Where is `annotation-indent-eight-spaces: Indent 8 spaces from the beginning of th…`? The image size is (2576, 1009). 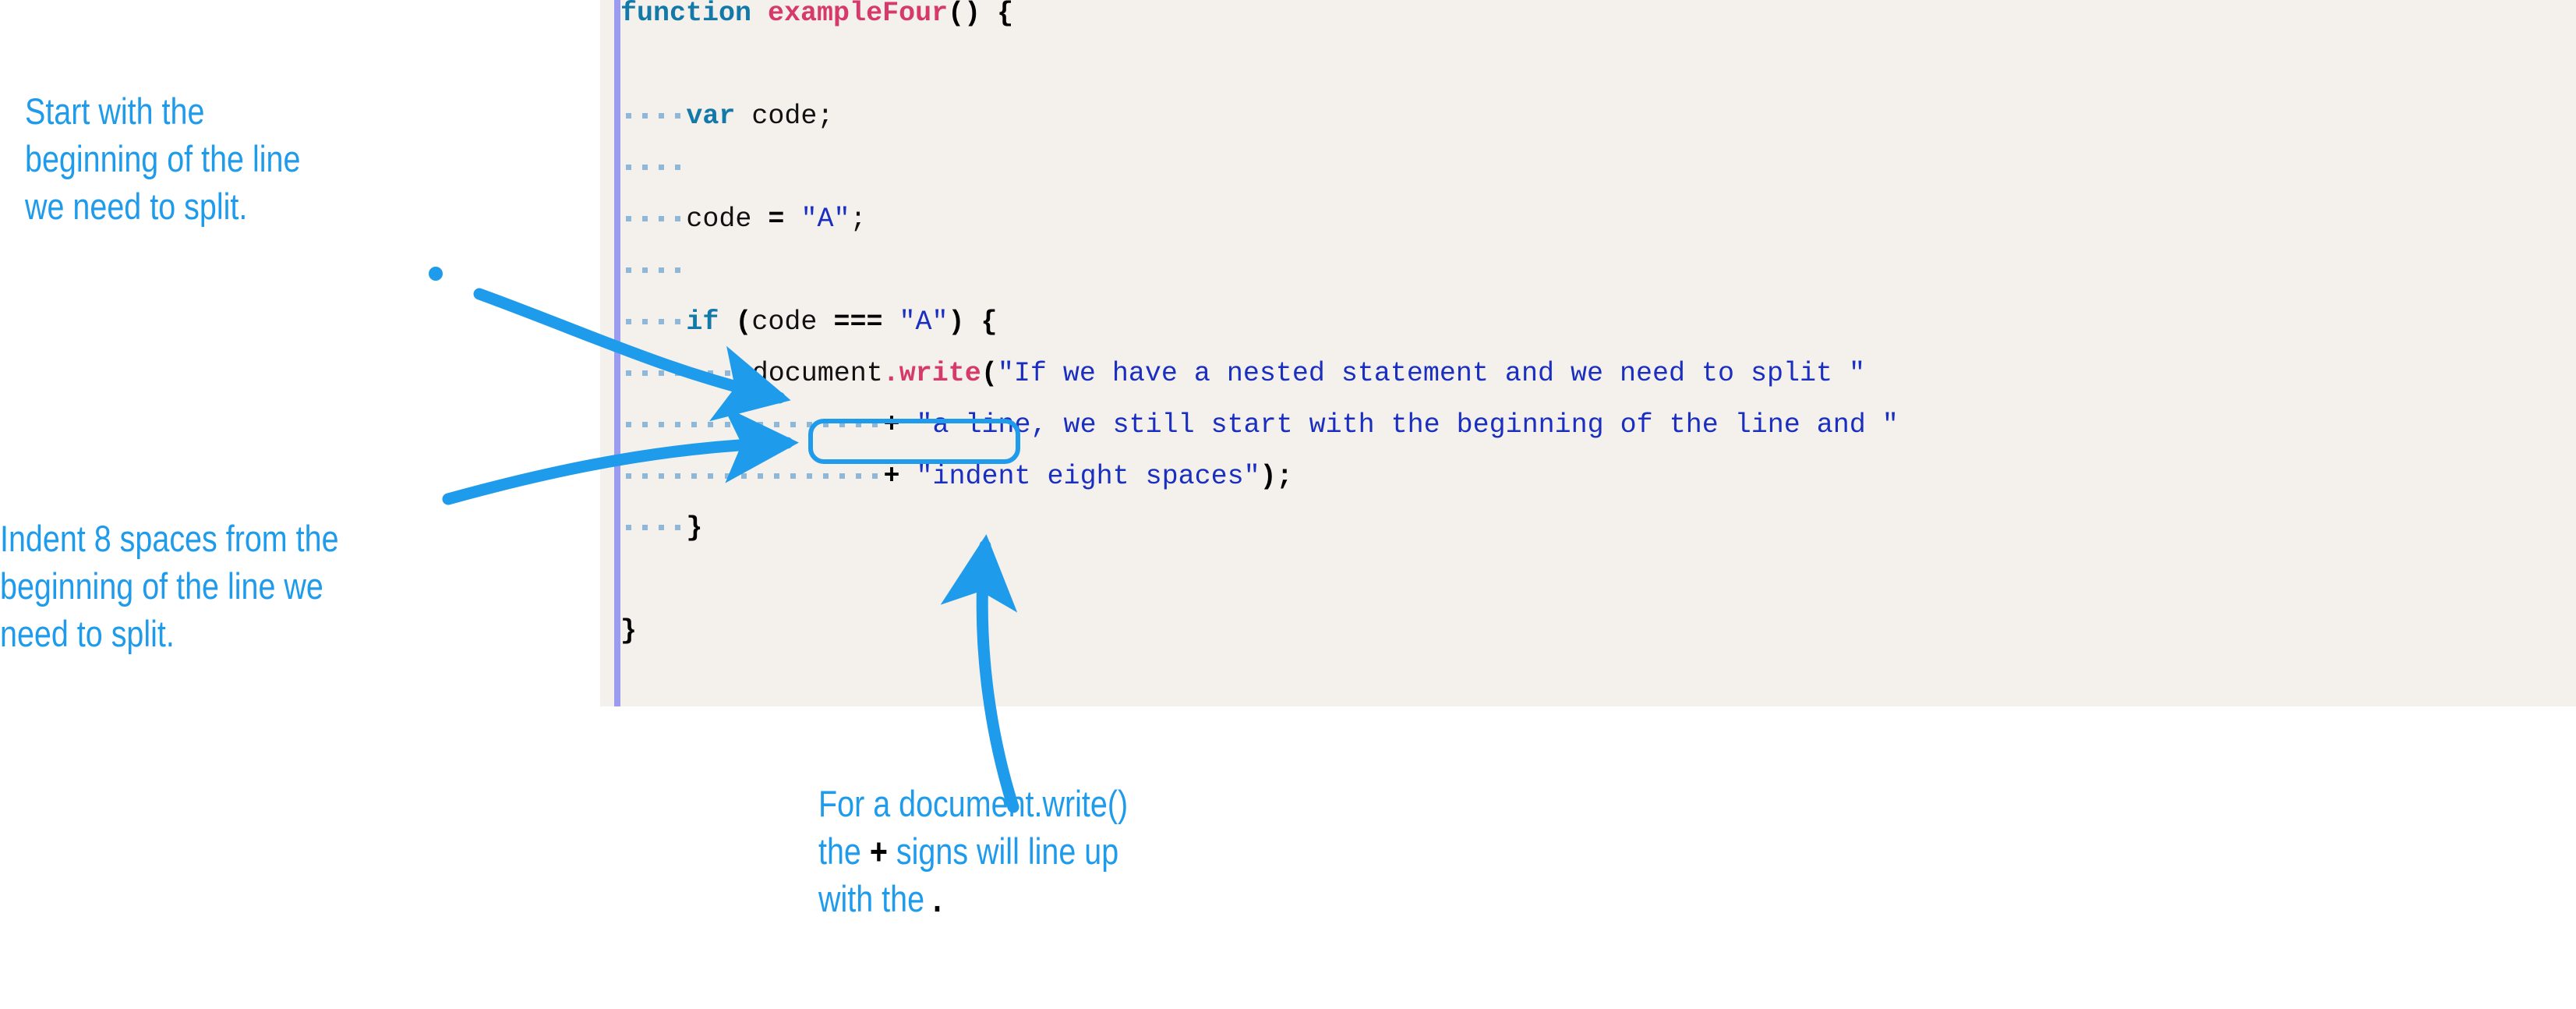
annotation-indent-eight-spaces: Indent 8 spaces from the beginning of th… is located at coordinates (169, 586).